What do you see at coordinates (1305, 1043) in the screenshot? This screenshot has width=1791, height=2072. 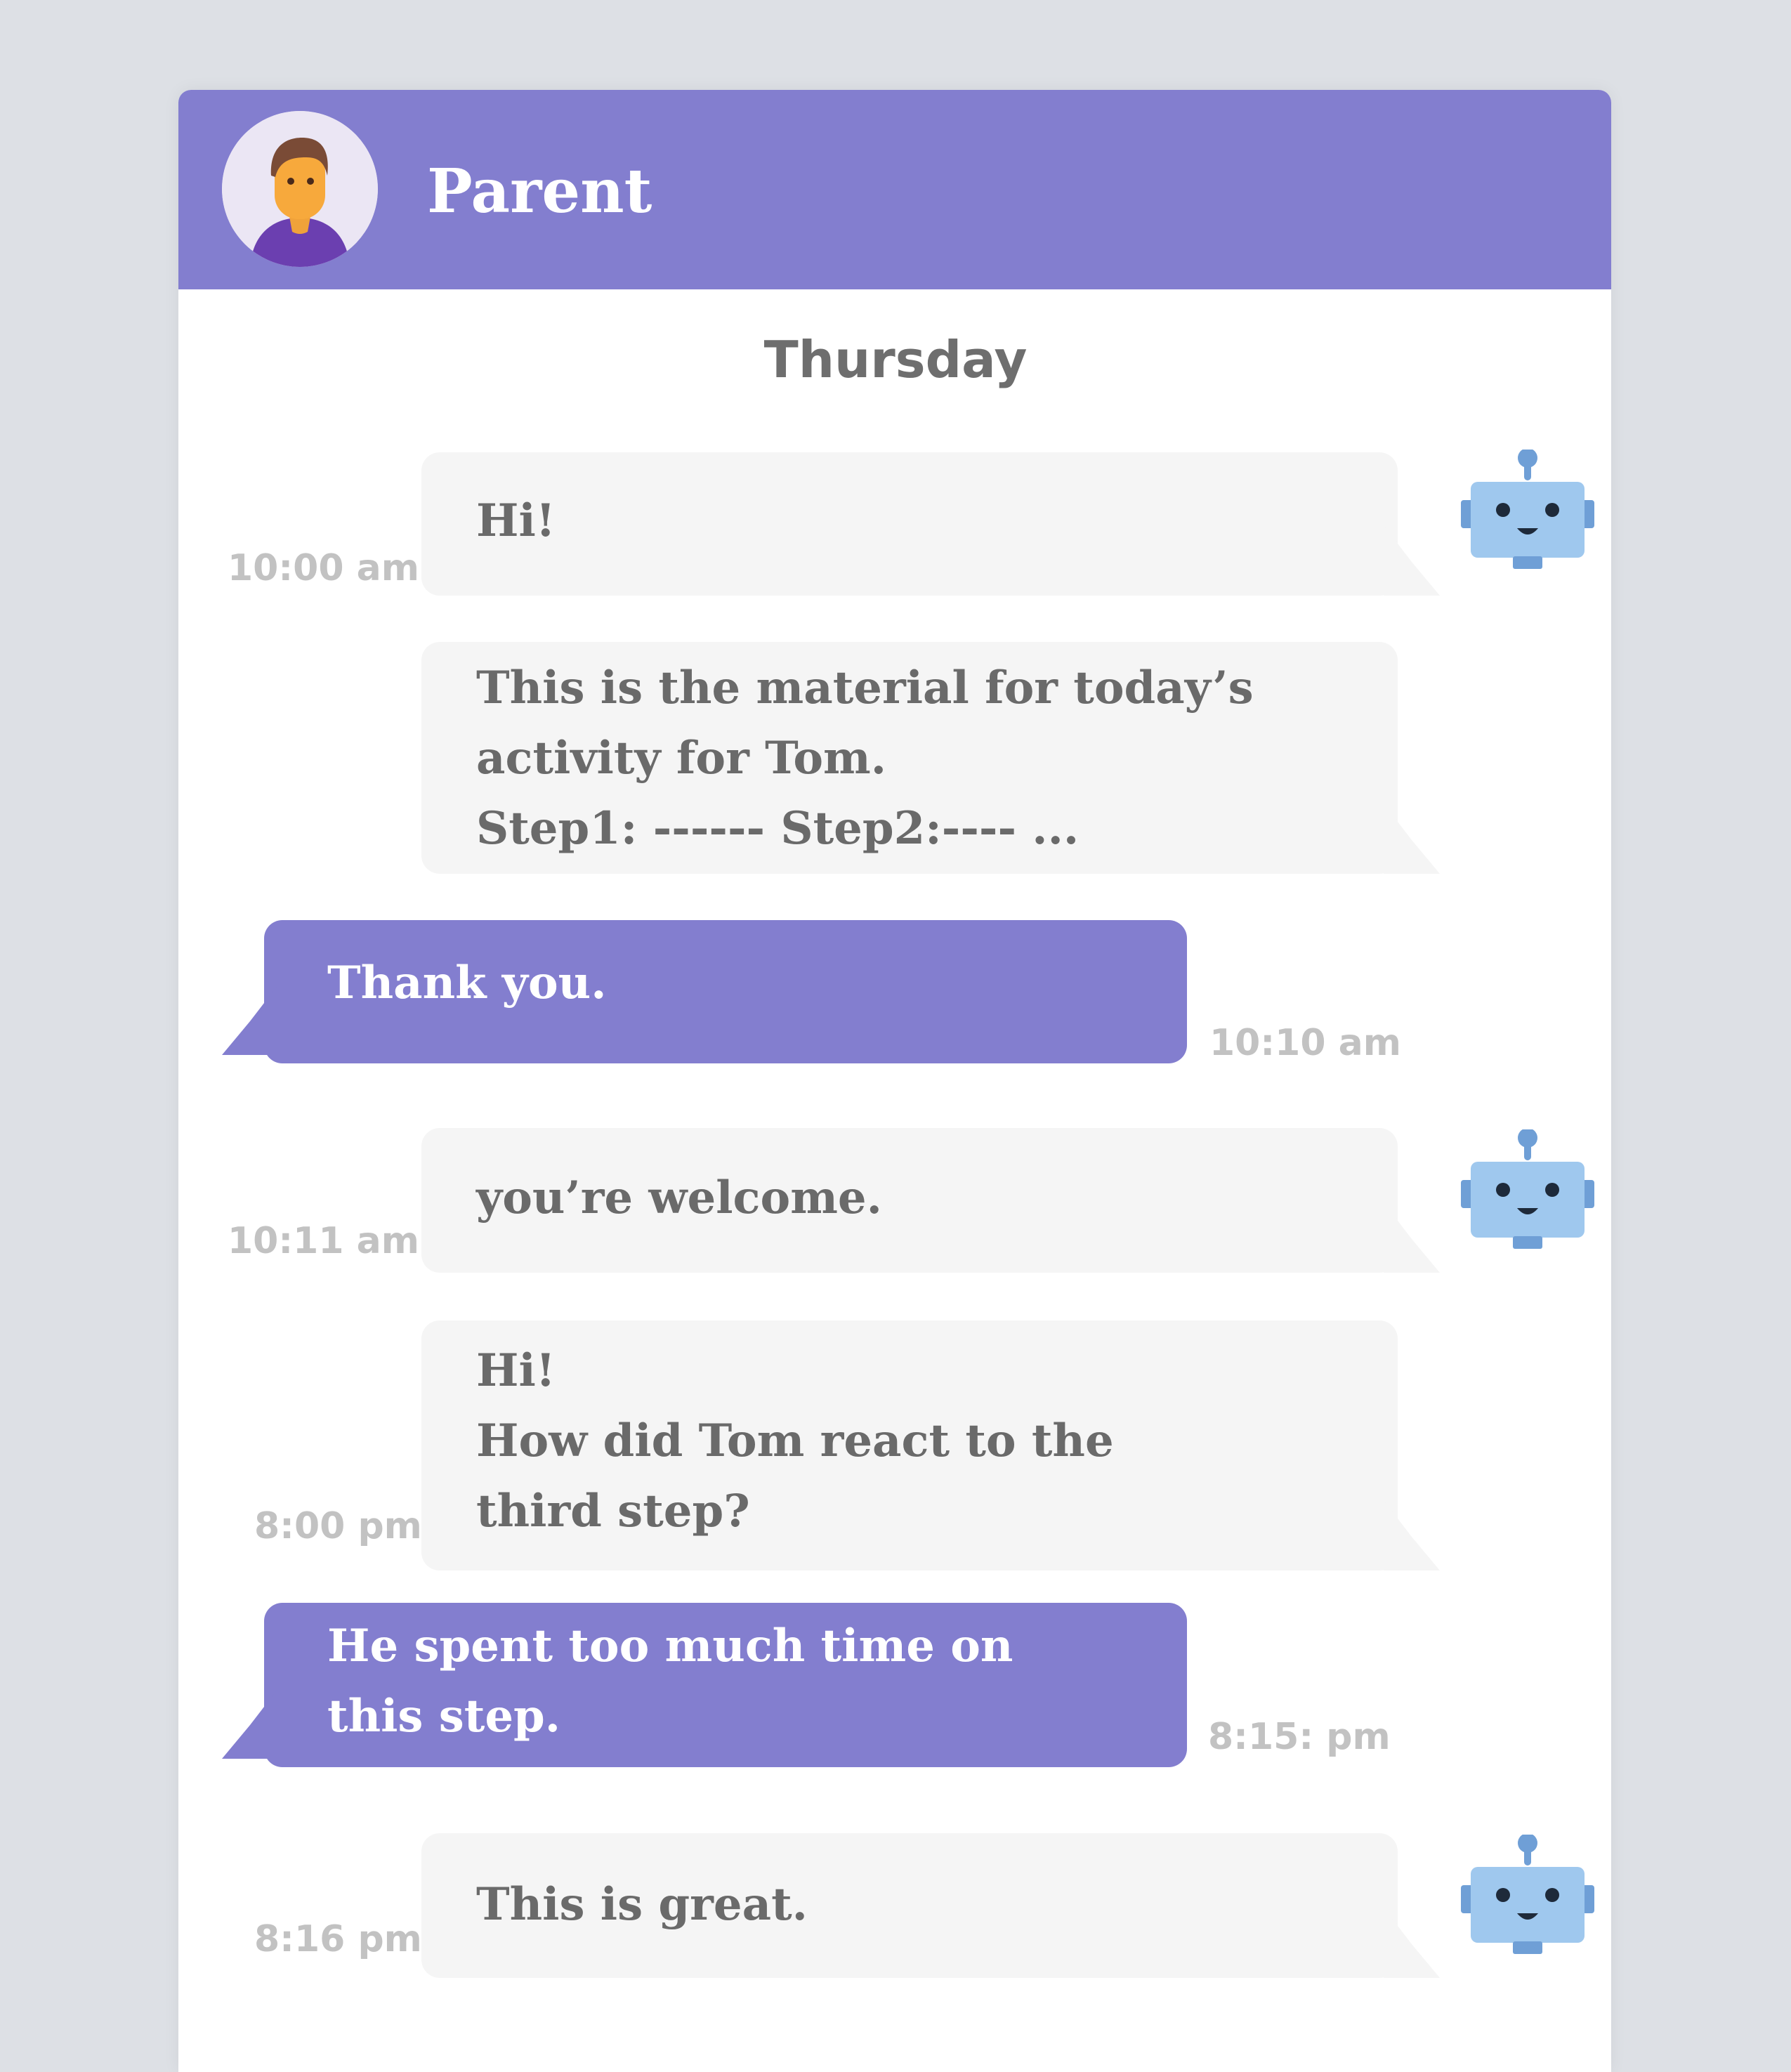 I see `message-timestamp: 10:10 am` at bounding box center [1305, 1043].